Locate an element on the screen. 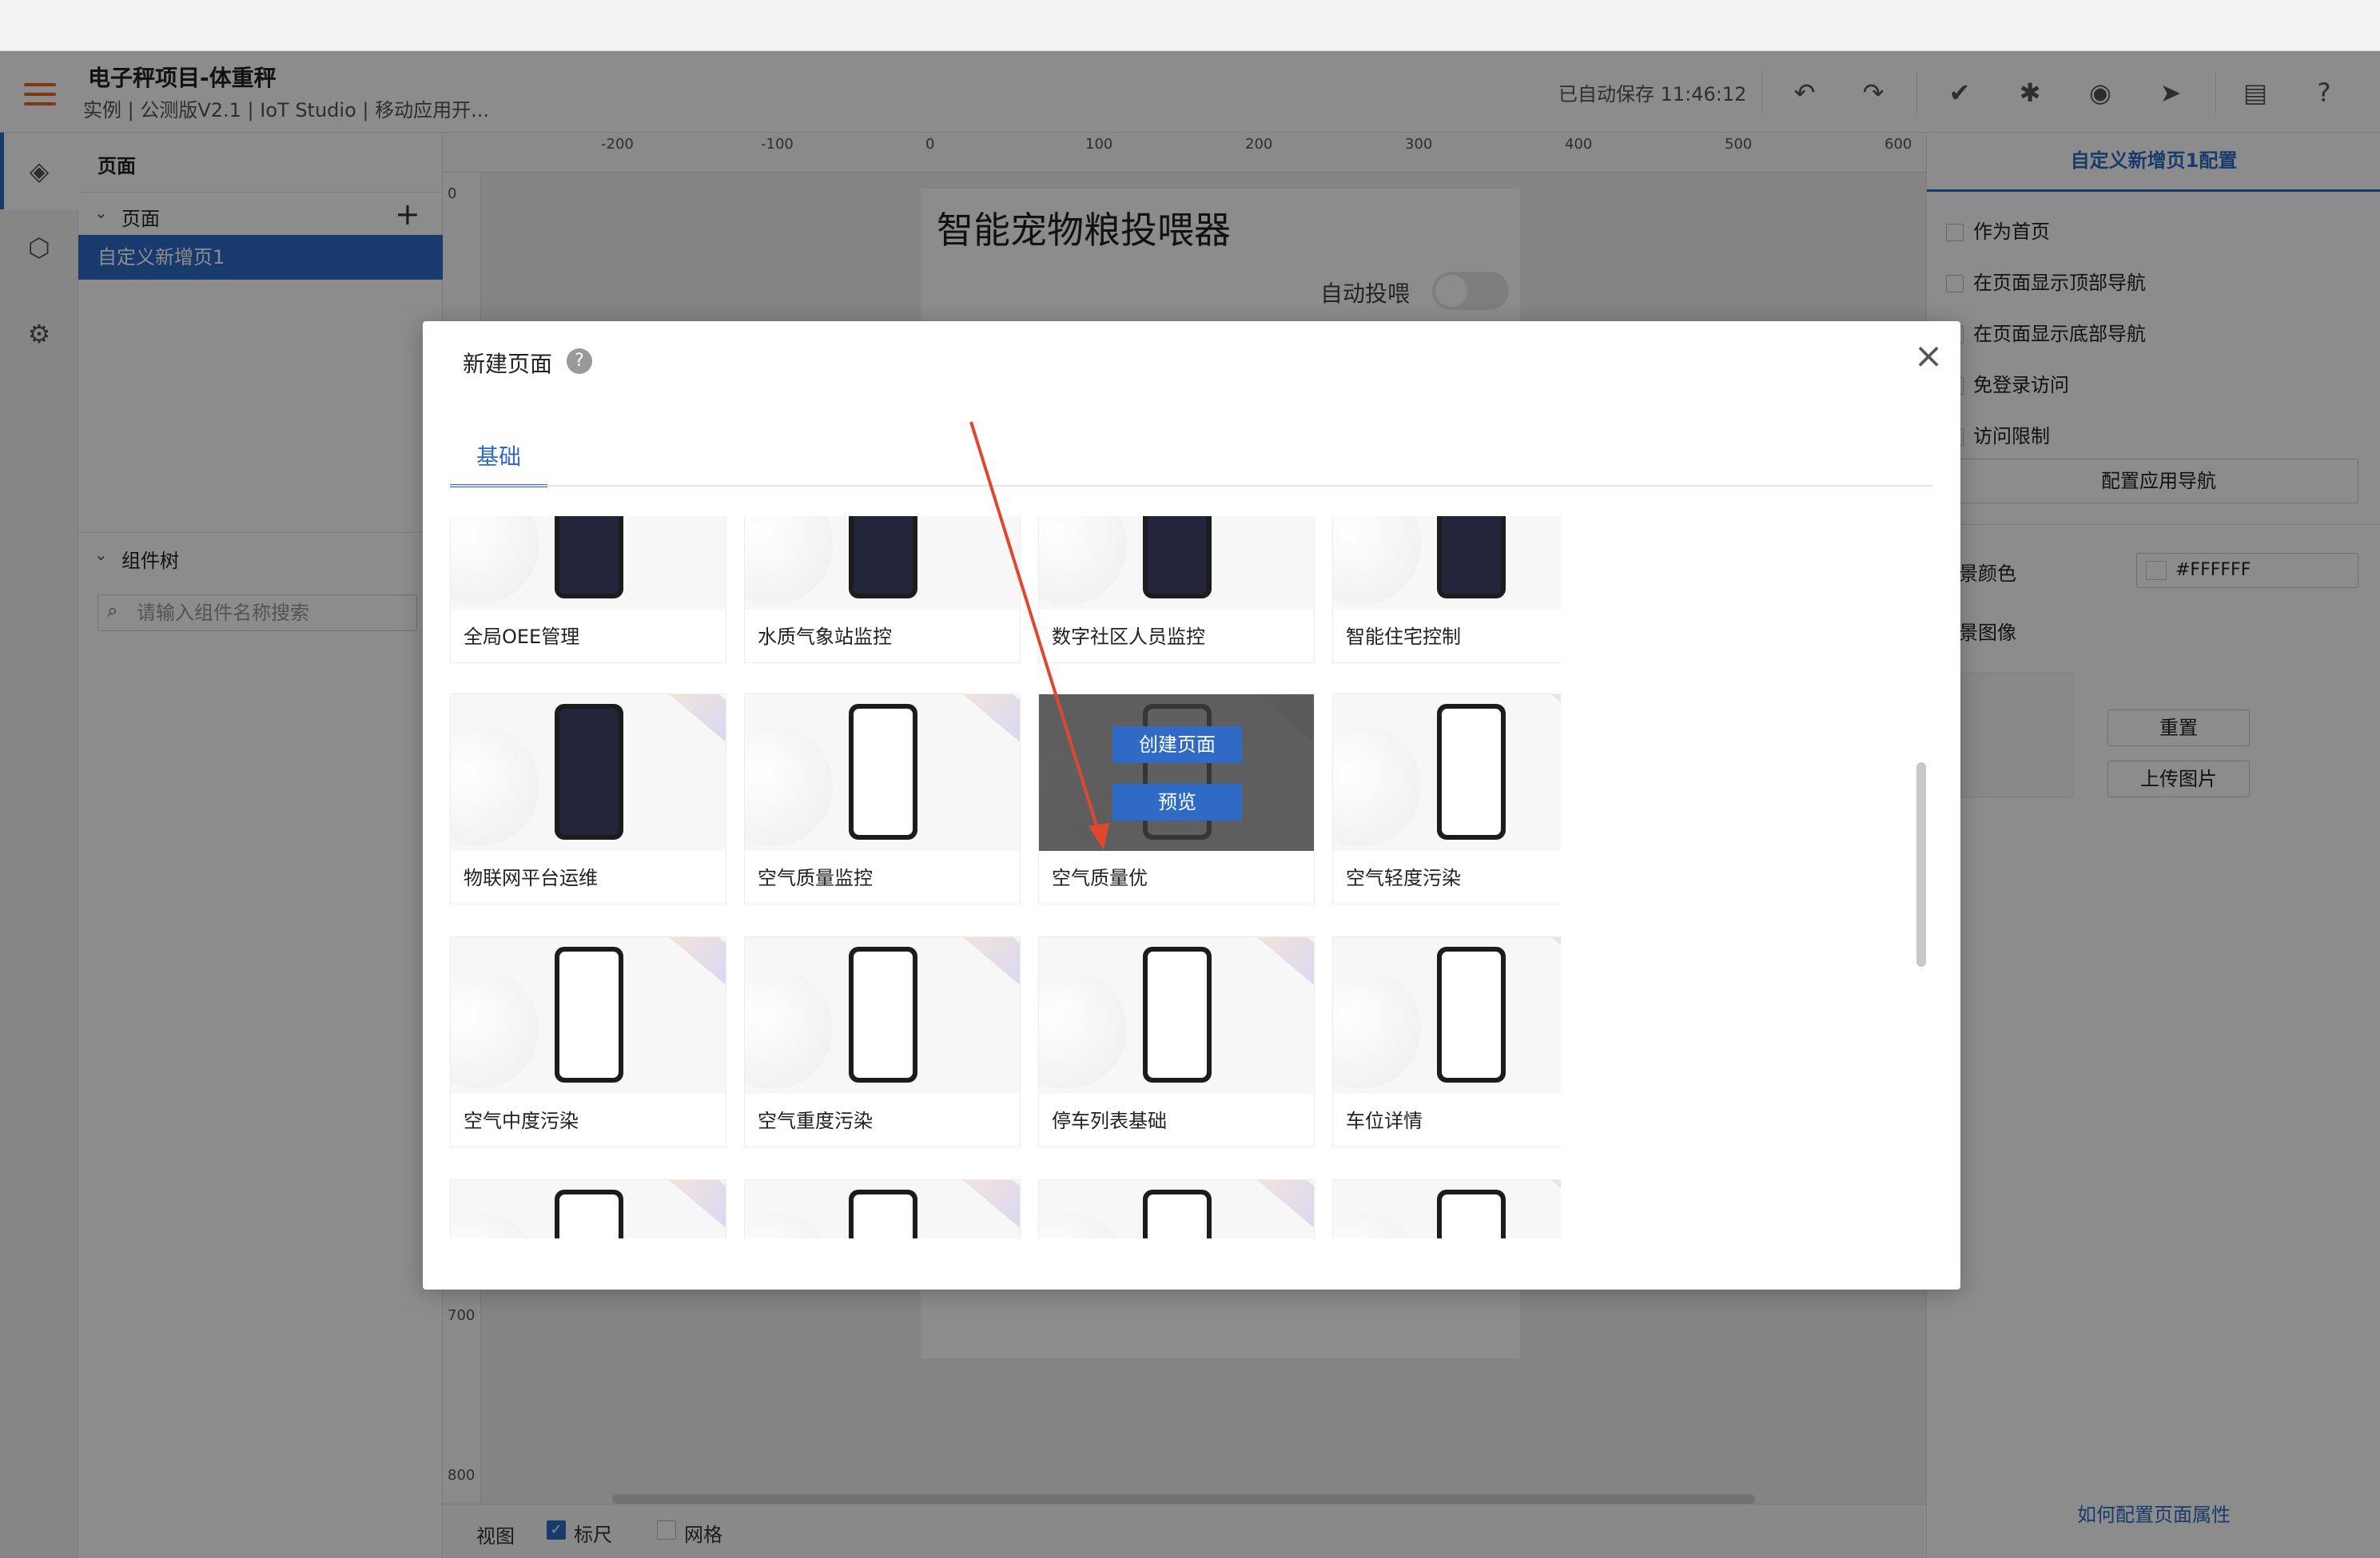 The height and width of the screenshot is (1558, 2380). template-card: 空气轻度污染 is located at coordinates (1446, 799).